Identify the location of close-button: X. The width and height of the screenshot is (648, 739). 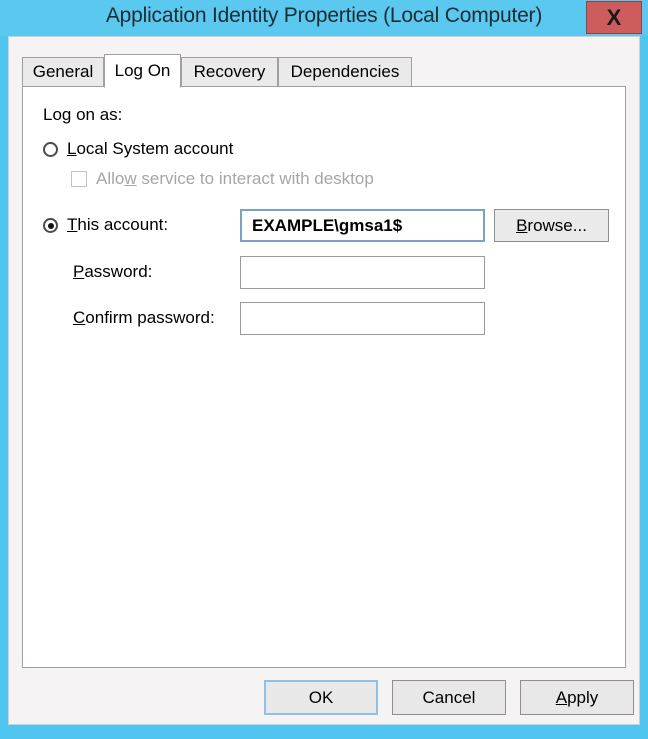
(614, 17).